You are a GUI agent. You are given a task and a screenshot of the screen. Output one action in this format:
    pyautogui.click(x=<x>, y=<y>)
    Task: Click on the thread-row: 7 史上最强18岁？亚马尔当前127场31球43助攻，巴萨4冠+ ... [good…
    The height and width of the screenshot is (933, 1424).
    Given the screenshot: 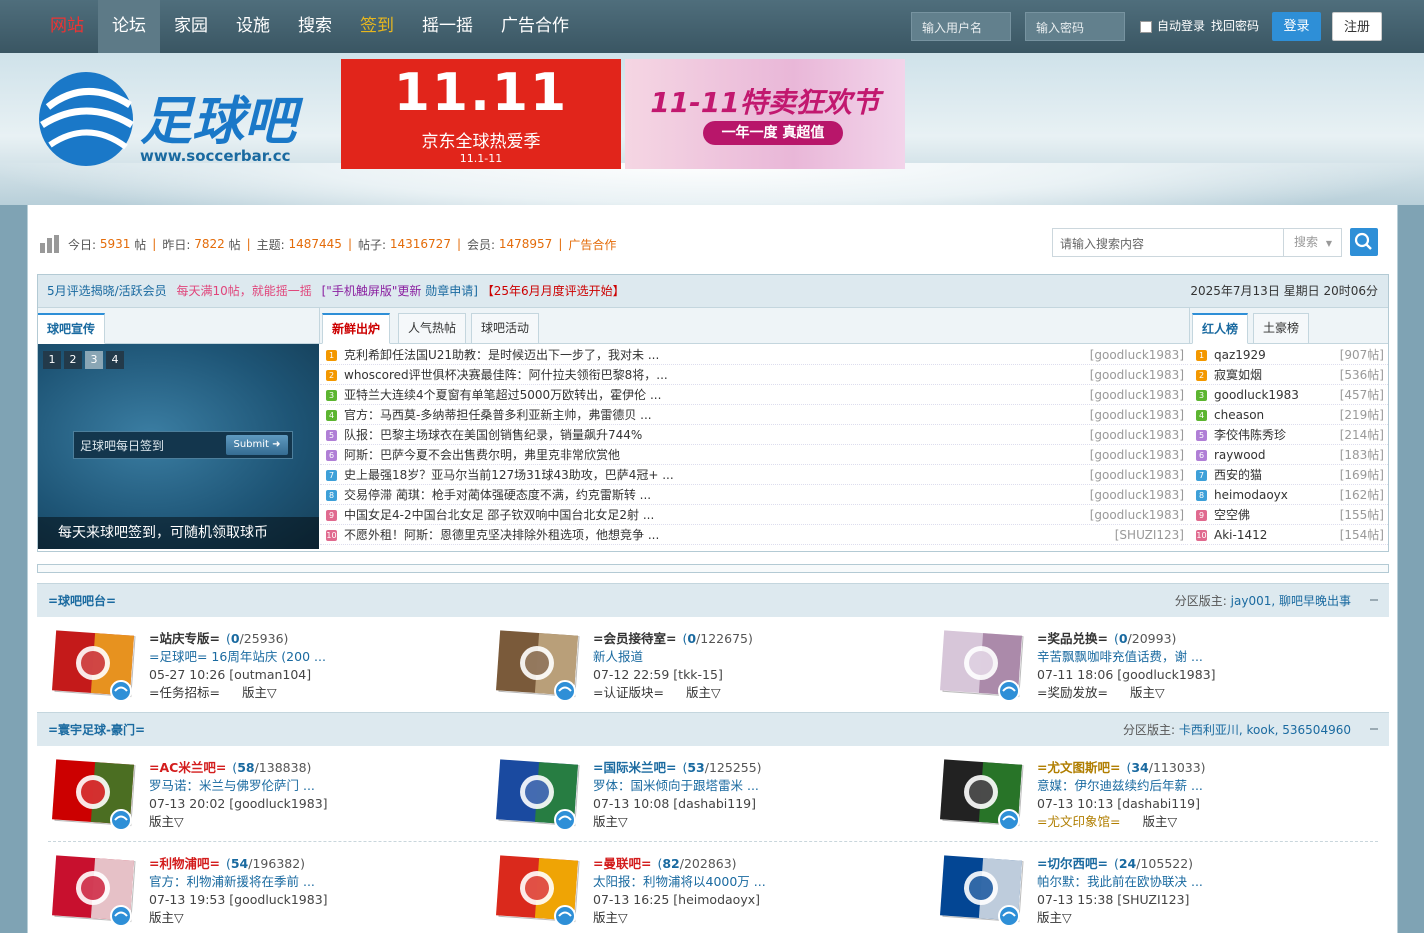 What is the action you would take?
    pyautogui.click(x=754, y=475)
    